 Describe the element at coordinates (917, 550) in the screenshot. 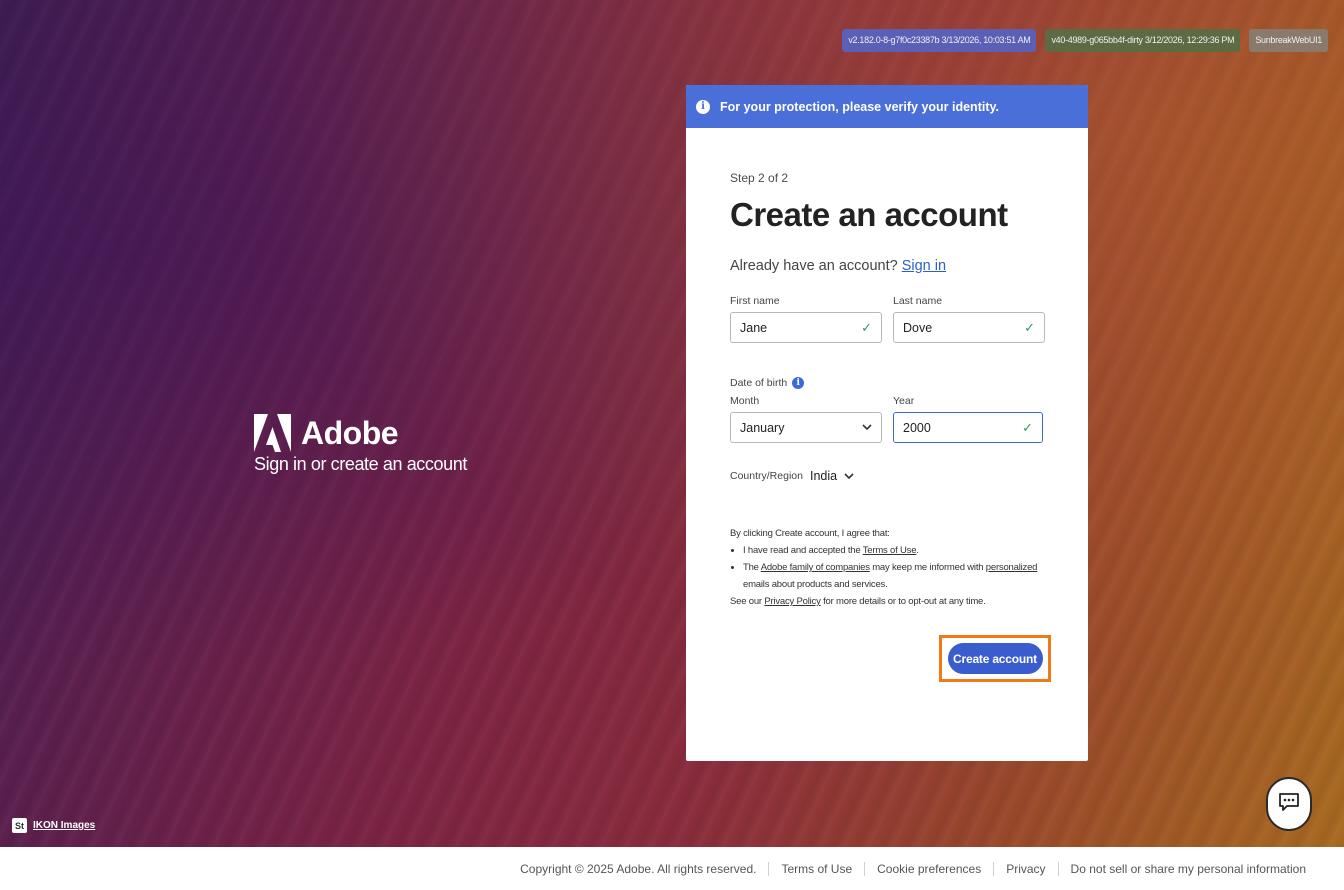

I see `legal-text: .` at that location.